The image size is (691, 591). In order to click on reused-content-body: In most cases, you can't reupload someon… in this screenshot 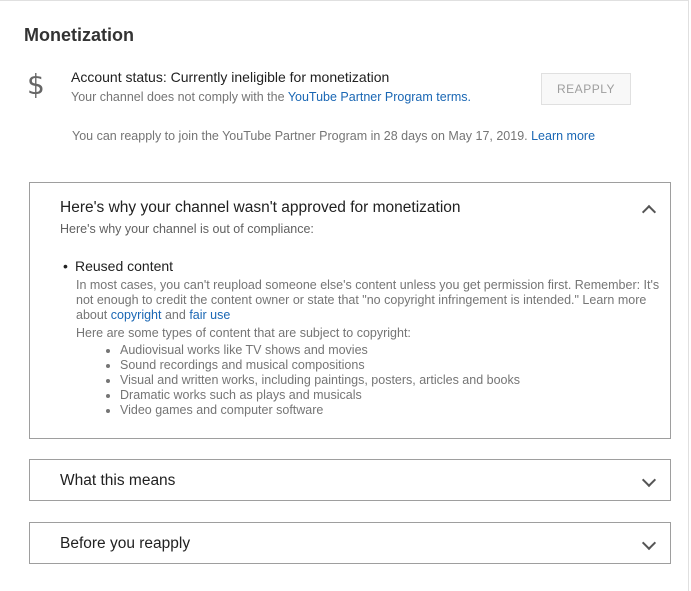, I will do `click(371, 300)`.